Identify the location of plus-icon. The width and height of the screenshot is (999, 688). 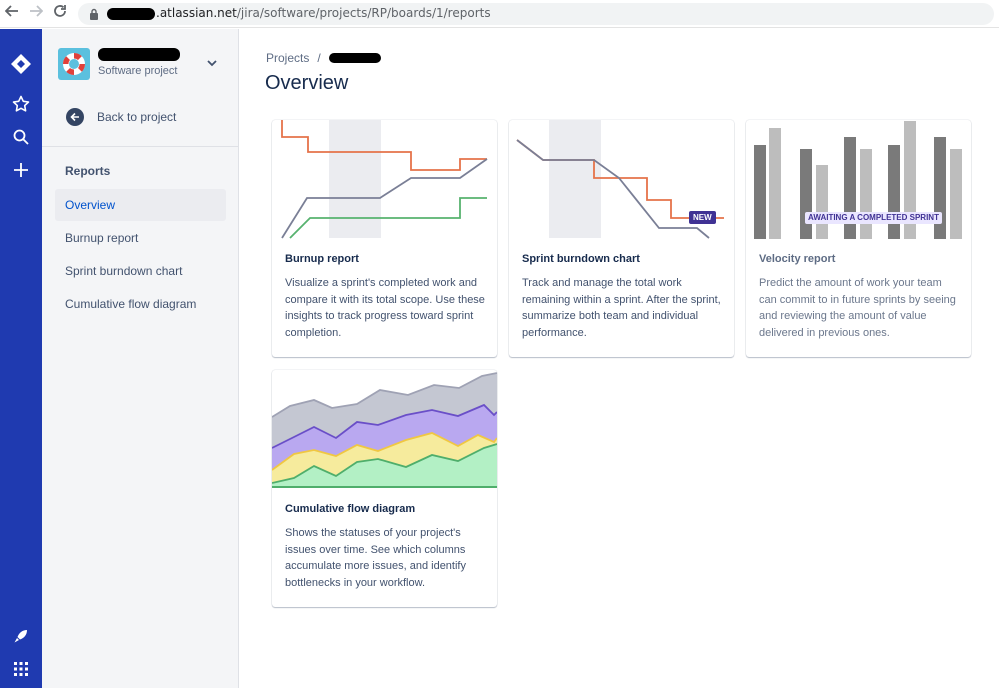
(21, 170).